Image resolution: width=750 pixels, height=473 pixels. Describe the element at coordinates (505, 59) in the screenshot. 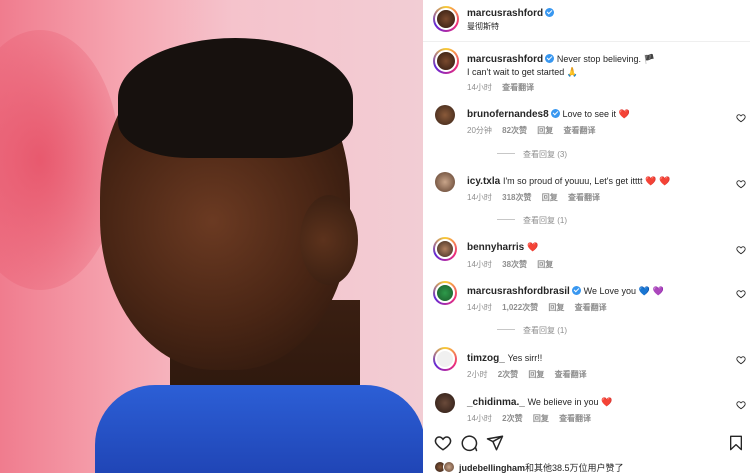

I see `caption-username: marcusrashford` at that location.